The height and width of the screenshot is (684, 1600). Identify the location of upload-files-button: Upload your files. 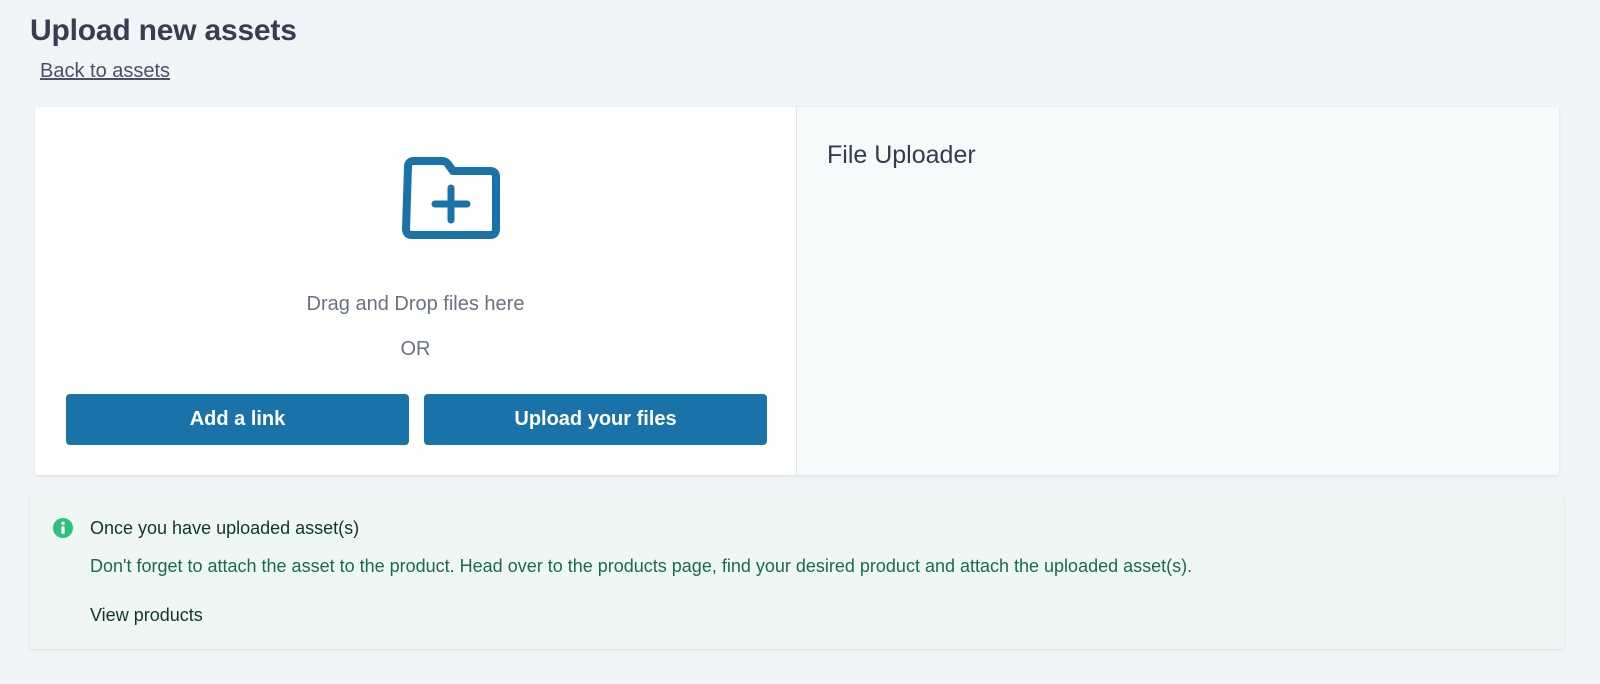
(595, 419).